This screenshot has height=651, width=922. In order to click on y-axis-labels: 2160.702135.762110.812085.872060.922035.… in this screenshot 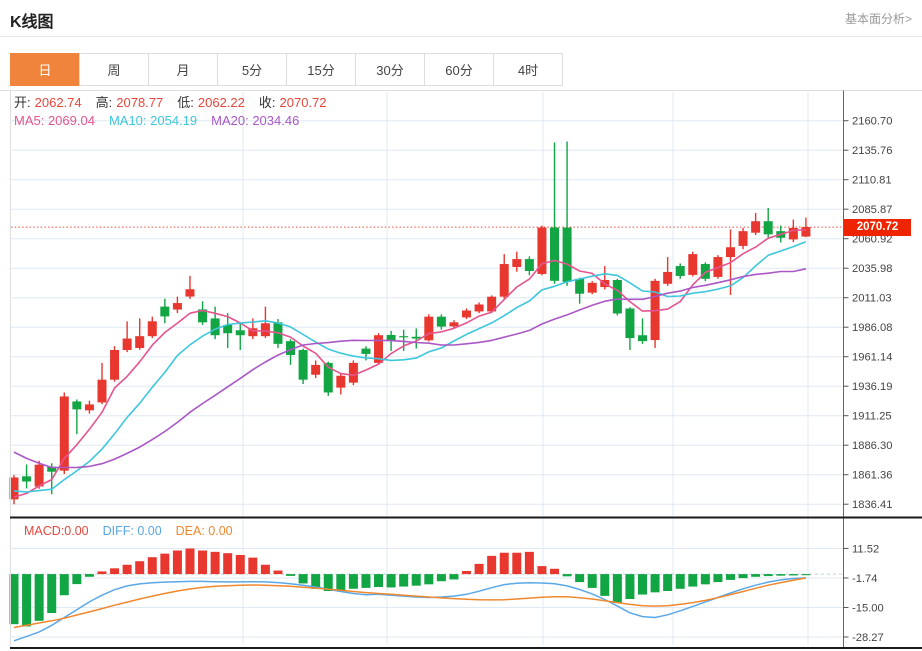, I will do `click(867, 380)`.